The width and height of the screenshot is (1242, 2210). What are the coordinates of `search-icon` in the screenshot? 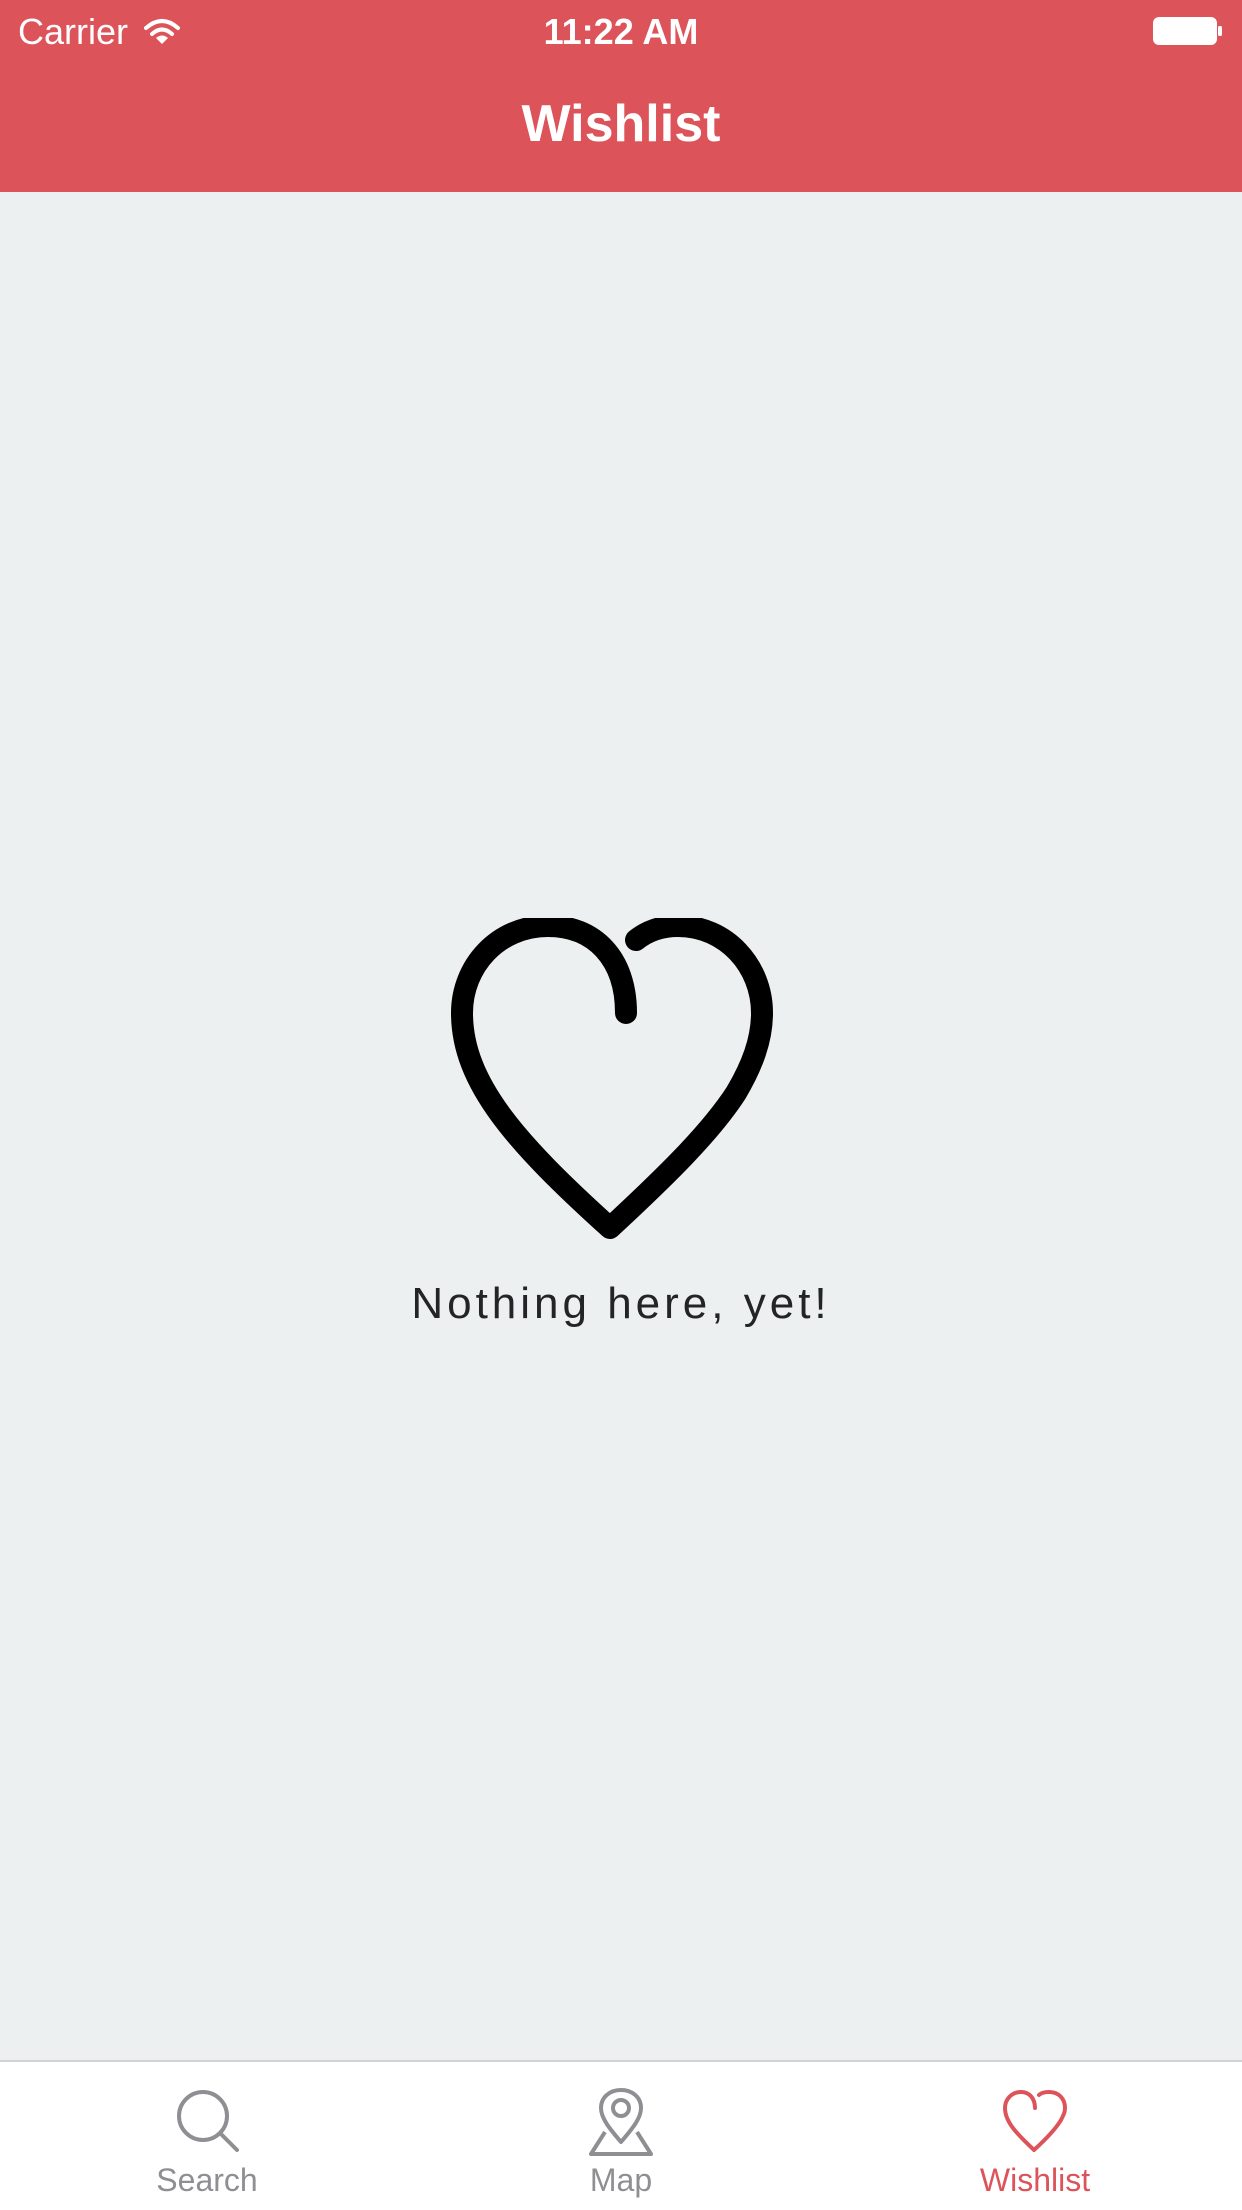 It's located at (208, 2121).